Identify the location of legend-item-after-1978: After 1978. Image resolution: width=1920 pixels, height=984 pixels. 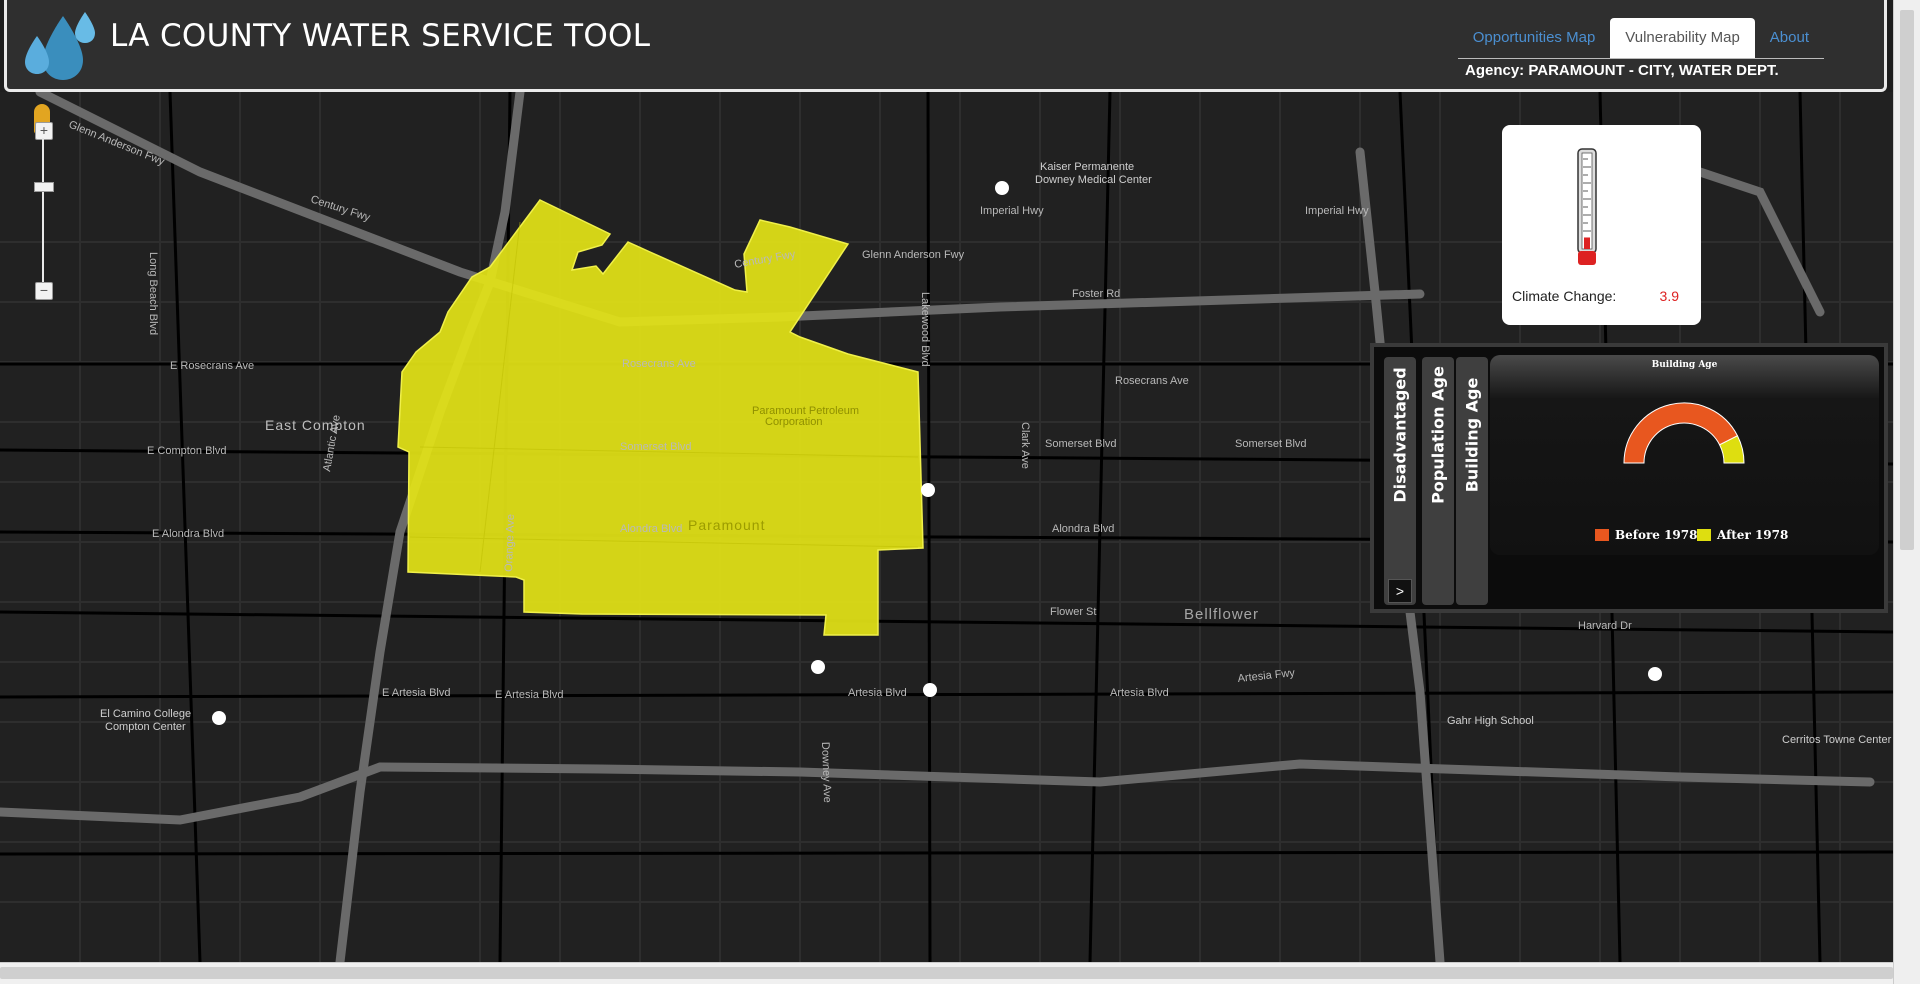
(1742, 535).